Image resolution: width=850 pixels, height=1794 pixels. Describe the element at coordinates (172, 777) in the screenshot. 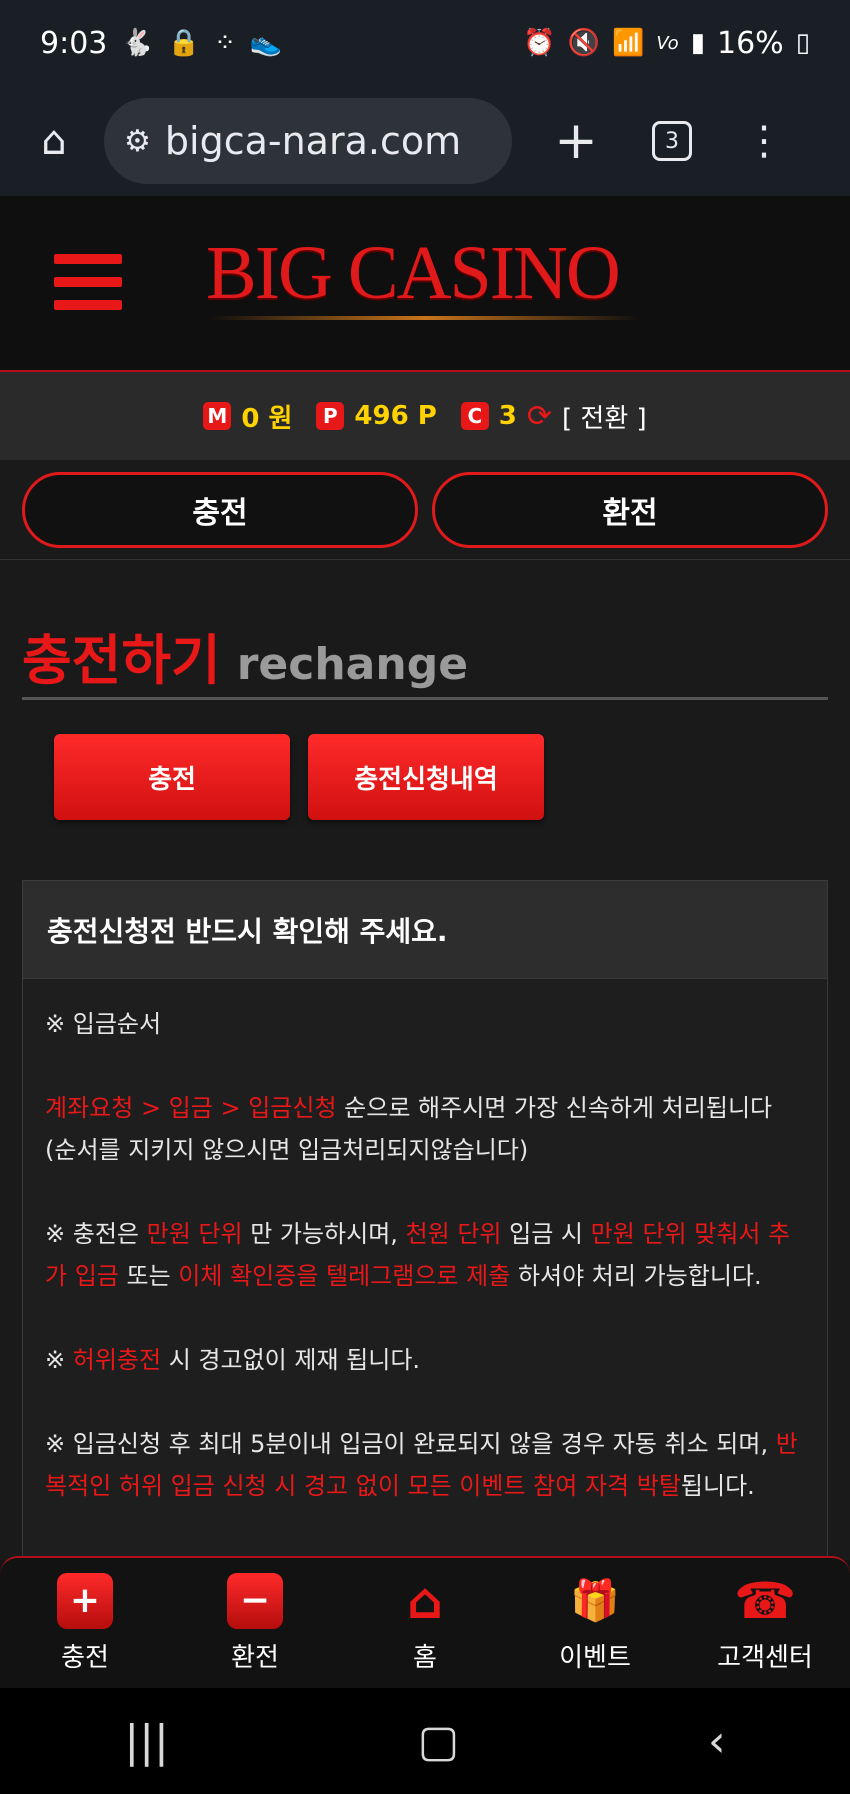

I see `tab-charge: 충전` at that location.